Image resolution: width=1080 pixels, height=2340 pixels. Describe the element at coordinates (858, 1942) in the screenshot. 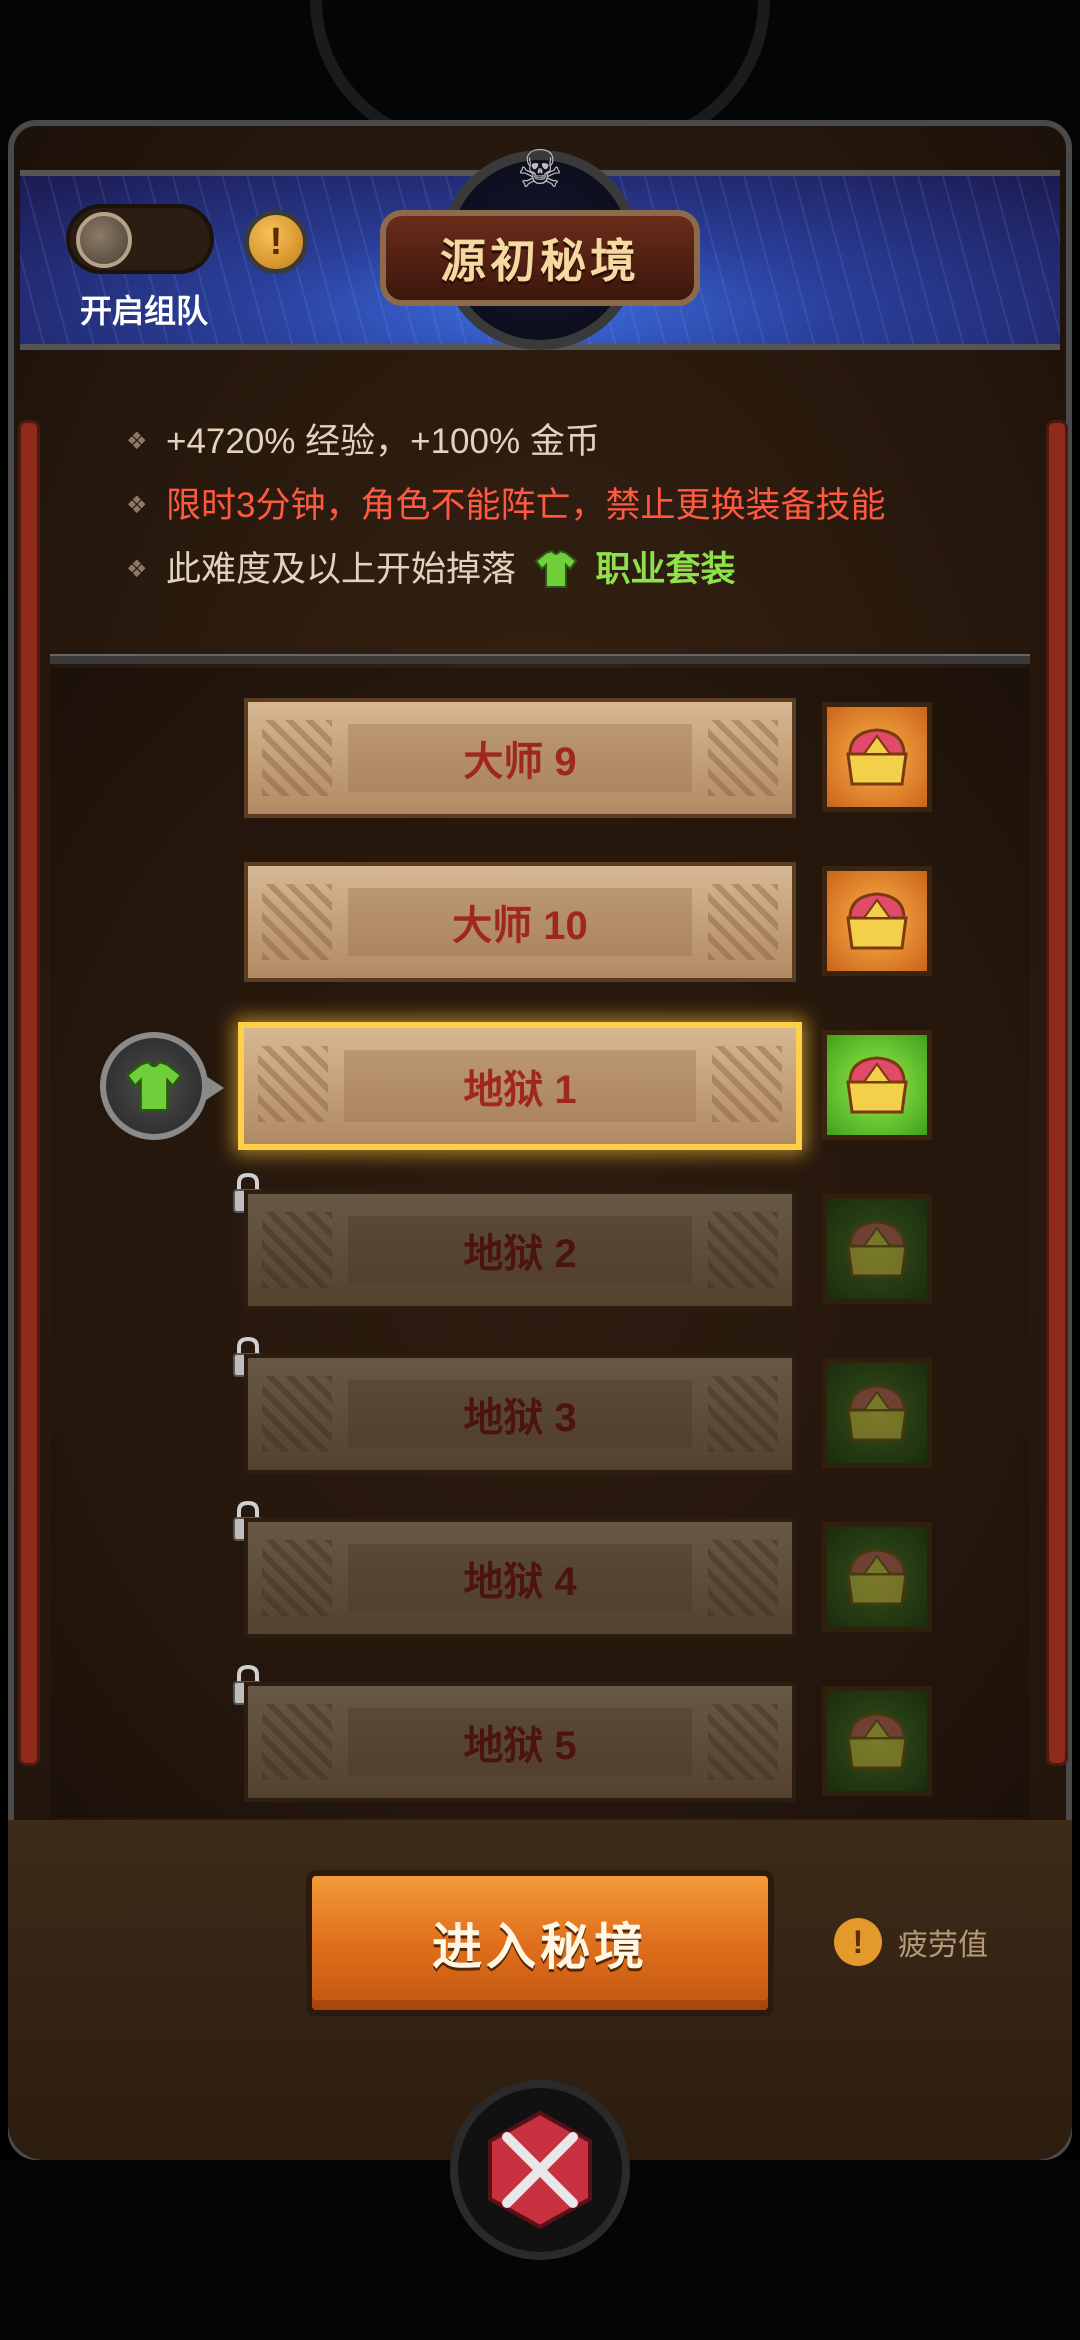

I see `warning-icon: !` at that location.